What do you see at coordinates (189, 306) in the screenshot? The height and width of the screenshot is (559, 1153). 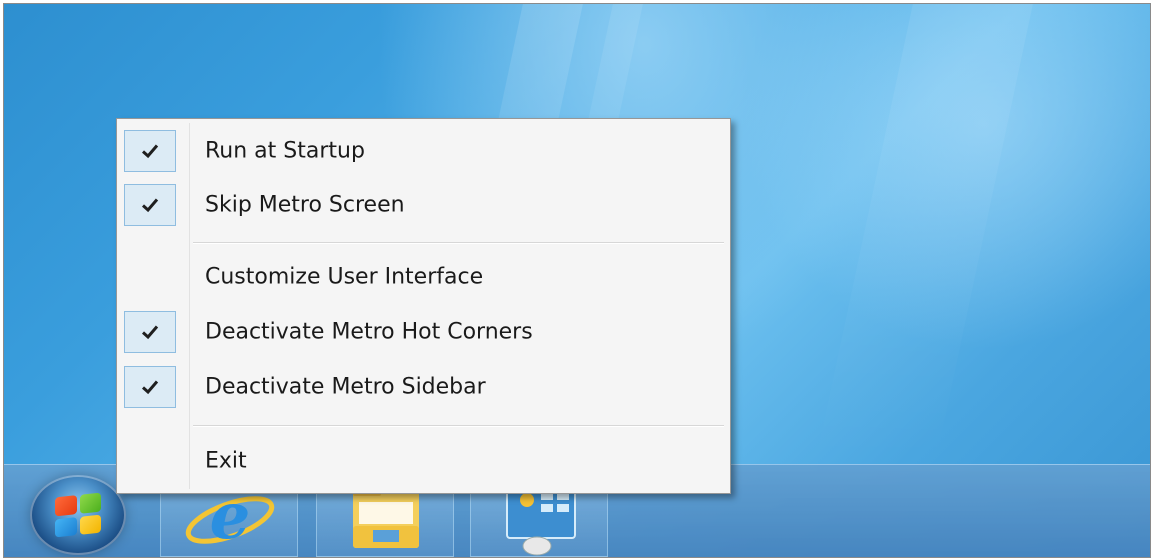 I see `menu-gutter-divider` at bounding box center [189, 306].